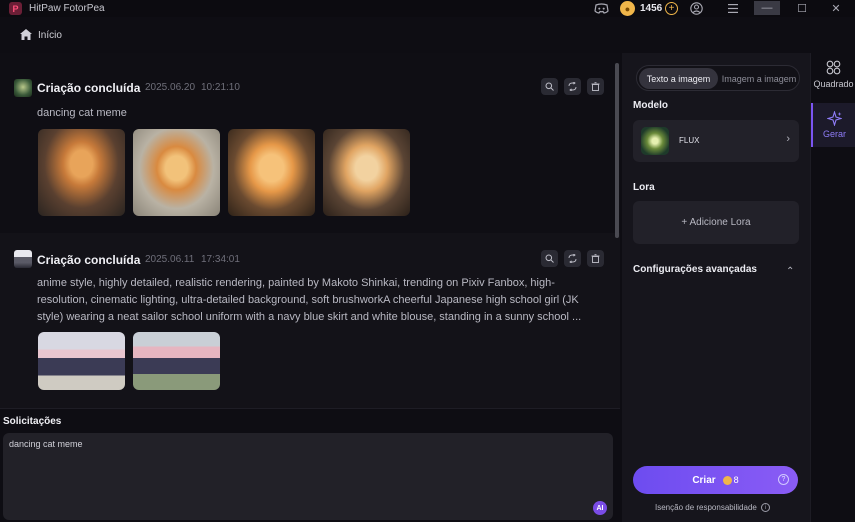 This screenshot has width=855, height=522. I want to click on disclaimer-label: Isenção de responsabilidade, so click(706, 507).